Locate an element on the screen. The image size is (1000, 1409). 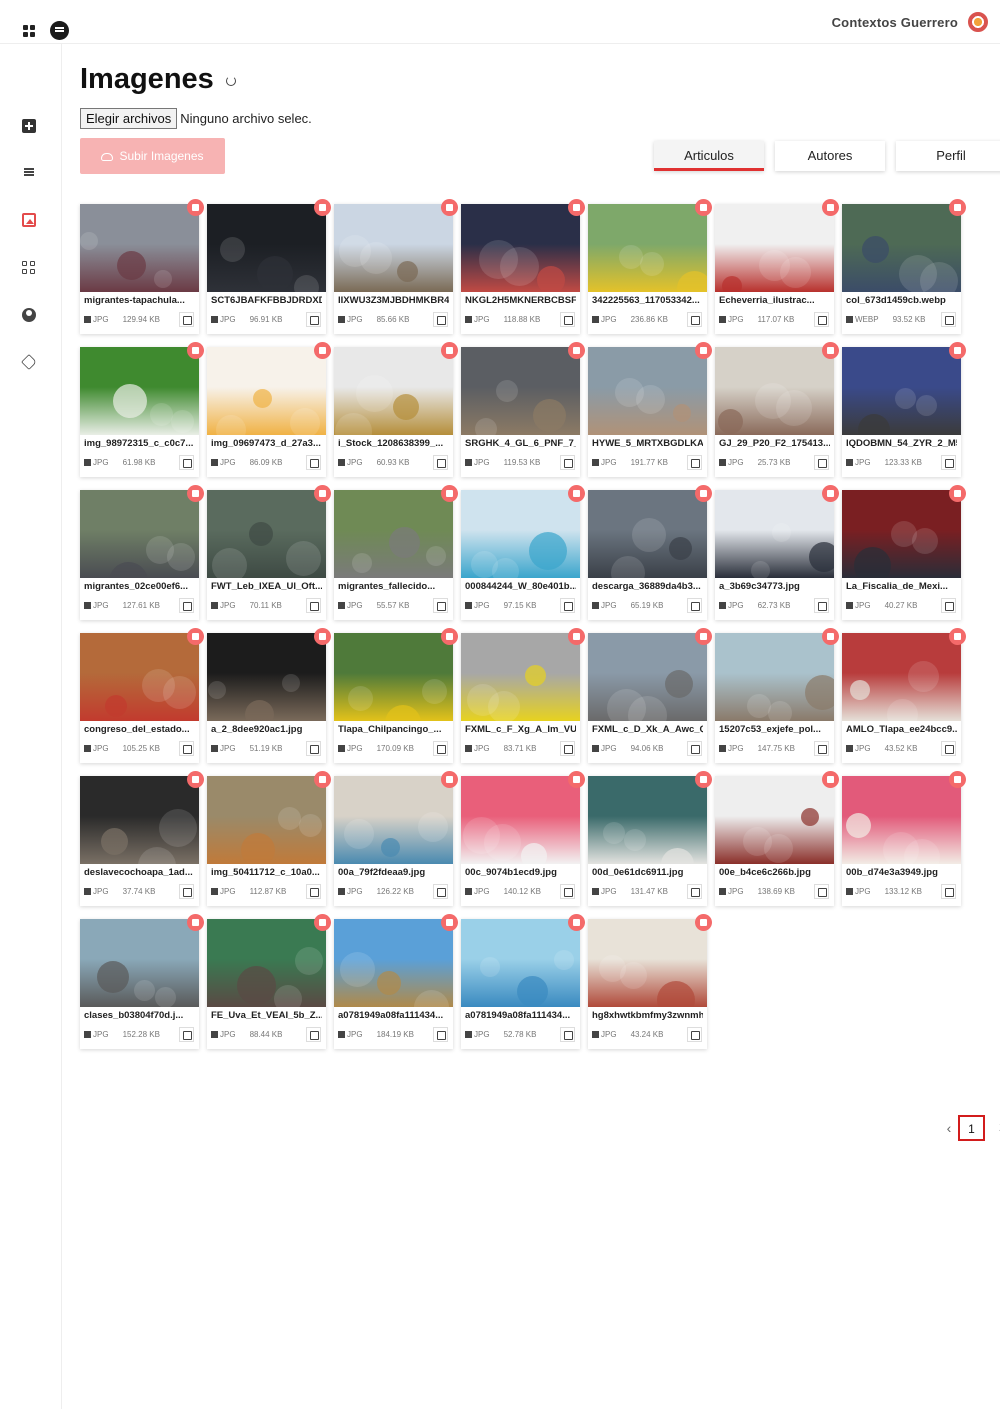
image-card: SRGHK_4_GL_6_PNF_7_... JPG 119.53 KB is located at coordinates (523, 409).